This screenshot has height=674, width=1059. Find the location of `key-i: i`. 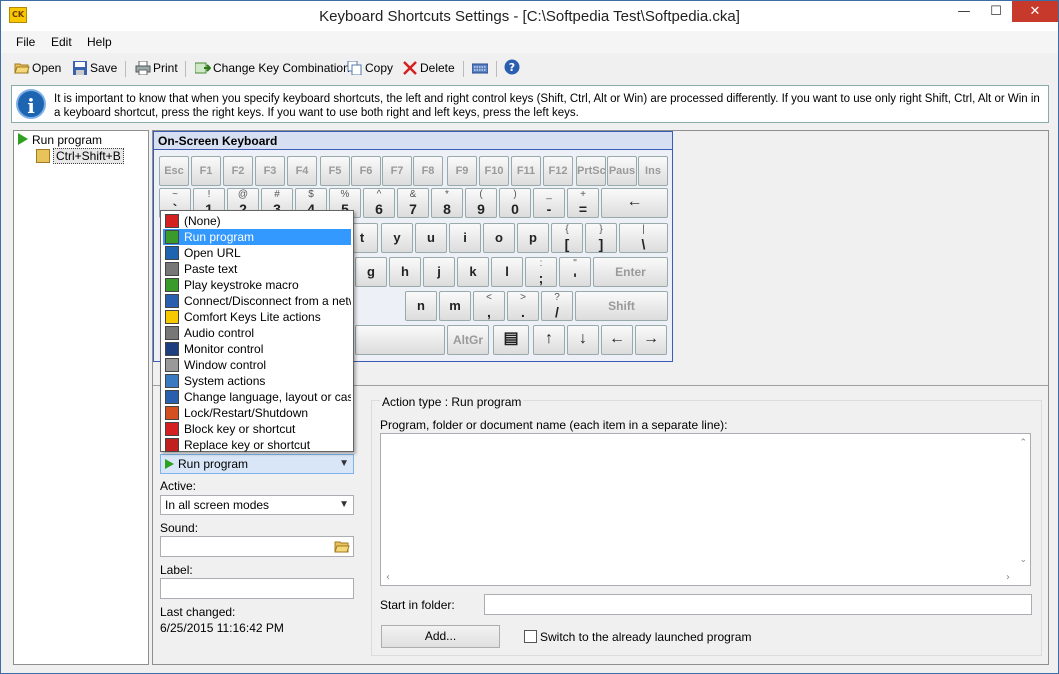

key-i: i is located at coordinates (465, 238).